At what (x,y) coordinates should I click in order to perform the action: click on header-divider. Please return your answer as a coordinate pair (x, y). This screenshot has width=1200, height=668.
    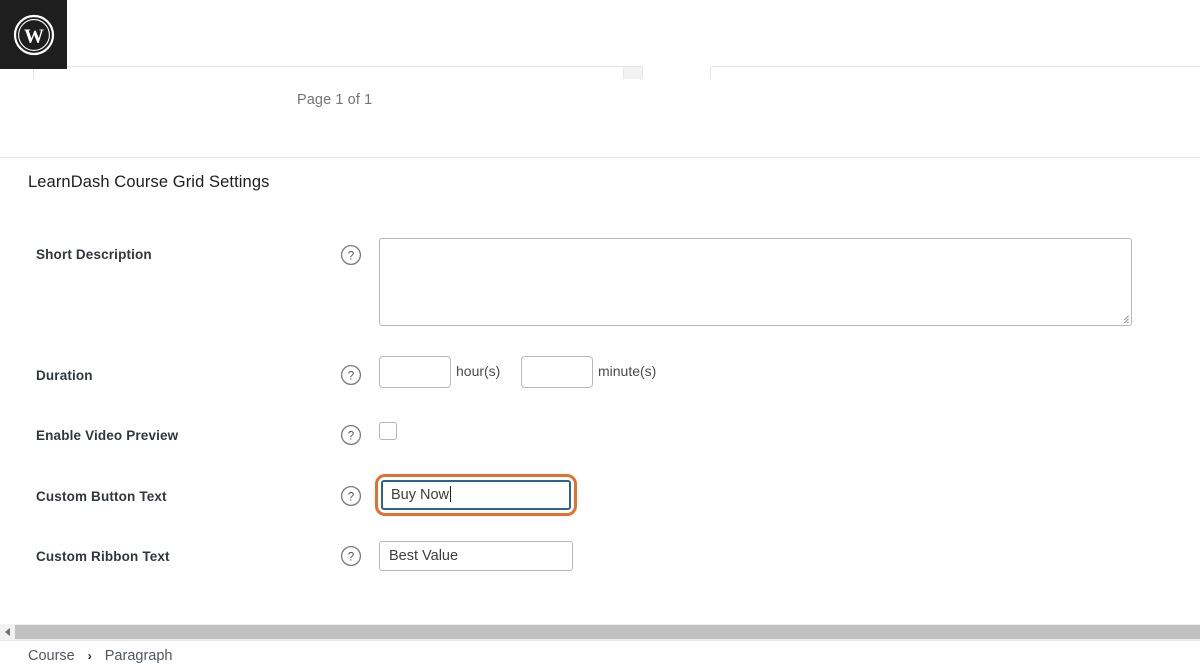
    Looking at the image, I should click on (600, 157).